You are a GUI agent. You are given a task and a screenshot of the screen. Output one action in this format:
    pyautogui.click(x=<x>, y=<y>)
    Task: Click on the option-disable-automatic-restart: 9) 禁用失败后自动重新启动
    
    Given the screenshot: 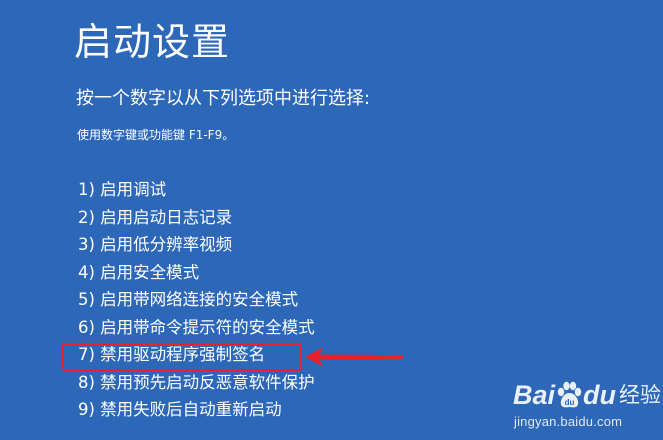 What is the action you would take?
    pyautogui.click(x=196, y=410)
    